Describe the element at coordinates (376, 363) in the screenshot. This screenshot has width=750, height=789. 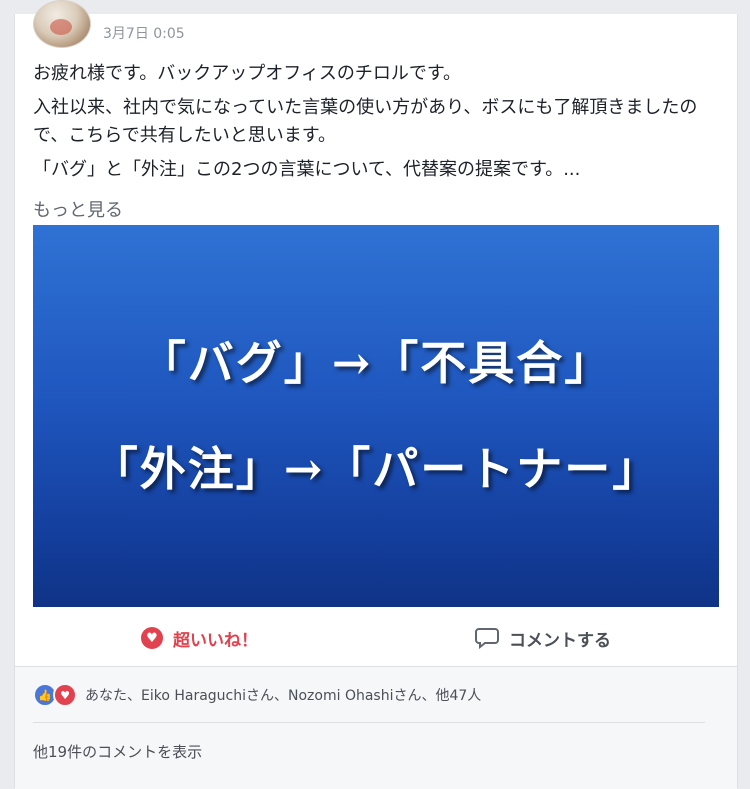
I see `image-text-line1: 「バグ」→「不具合」` at that location.